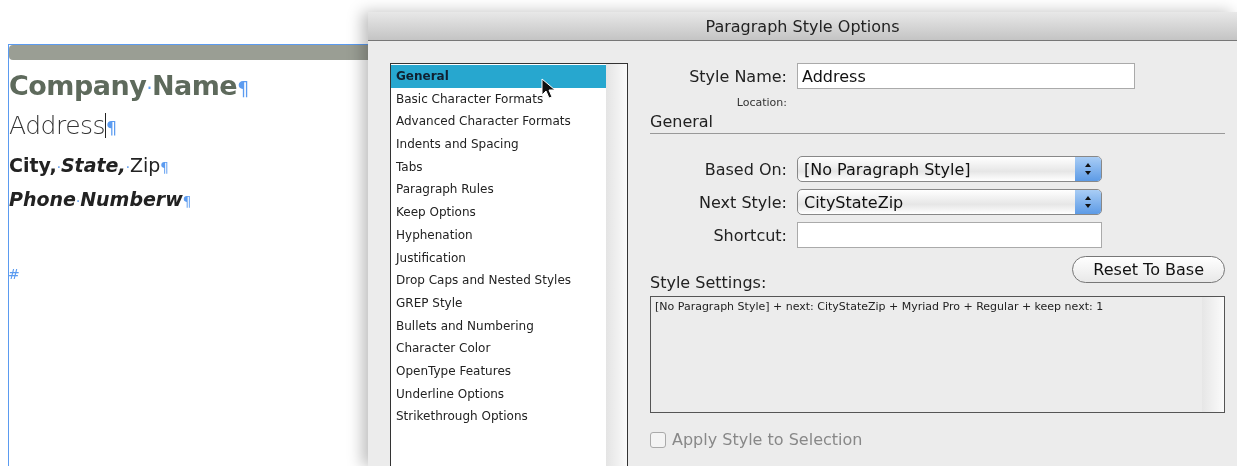  Describe the element at coordinates (498, 326) in the screenshot. I see `category-item: Bullets and Numbering` at that location.